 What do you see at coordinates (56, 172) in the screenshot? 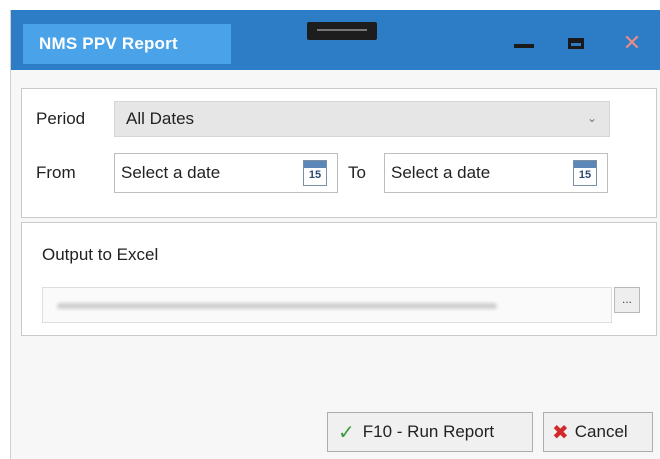
I see `from-label: From` at bounding box center [56, 172].